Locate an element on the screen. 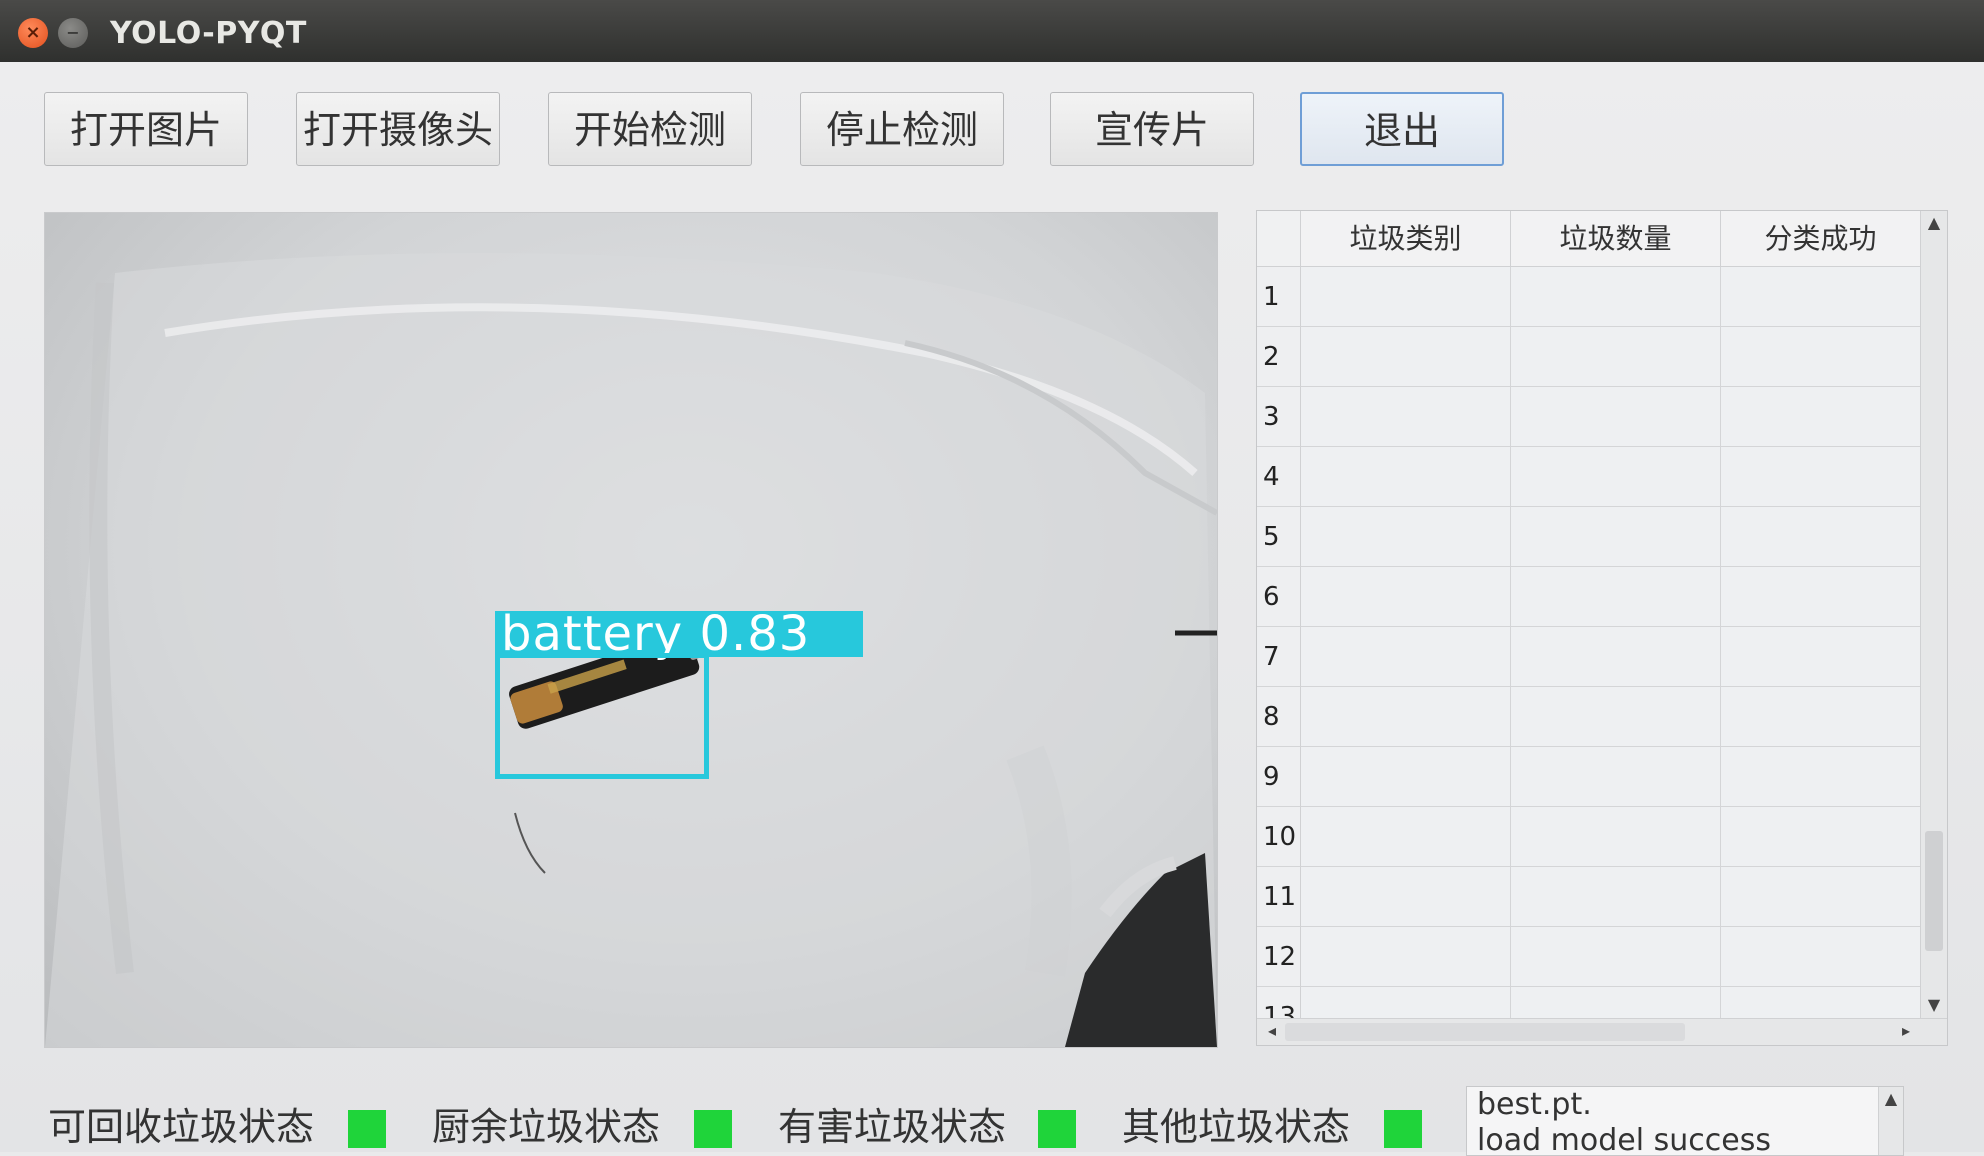 The width and height of the screenshot is (1984, 1156). row-header: 6 is located at coordinates (1279, 597).